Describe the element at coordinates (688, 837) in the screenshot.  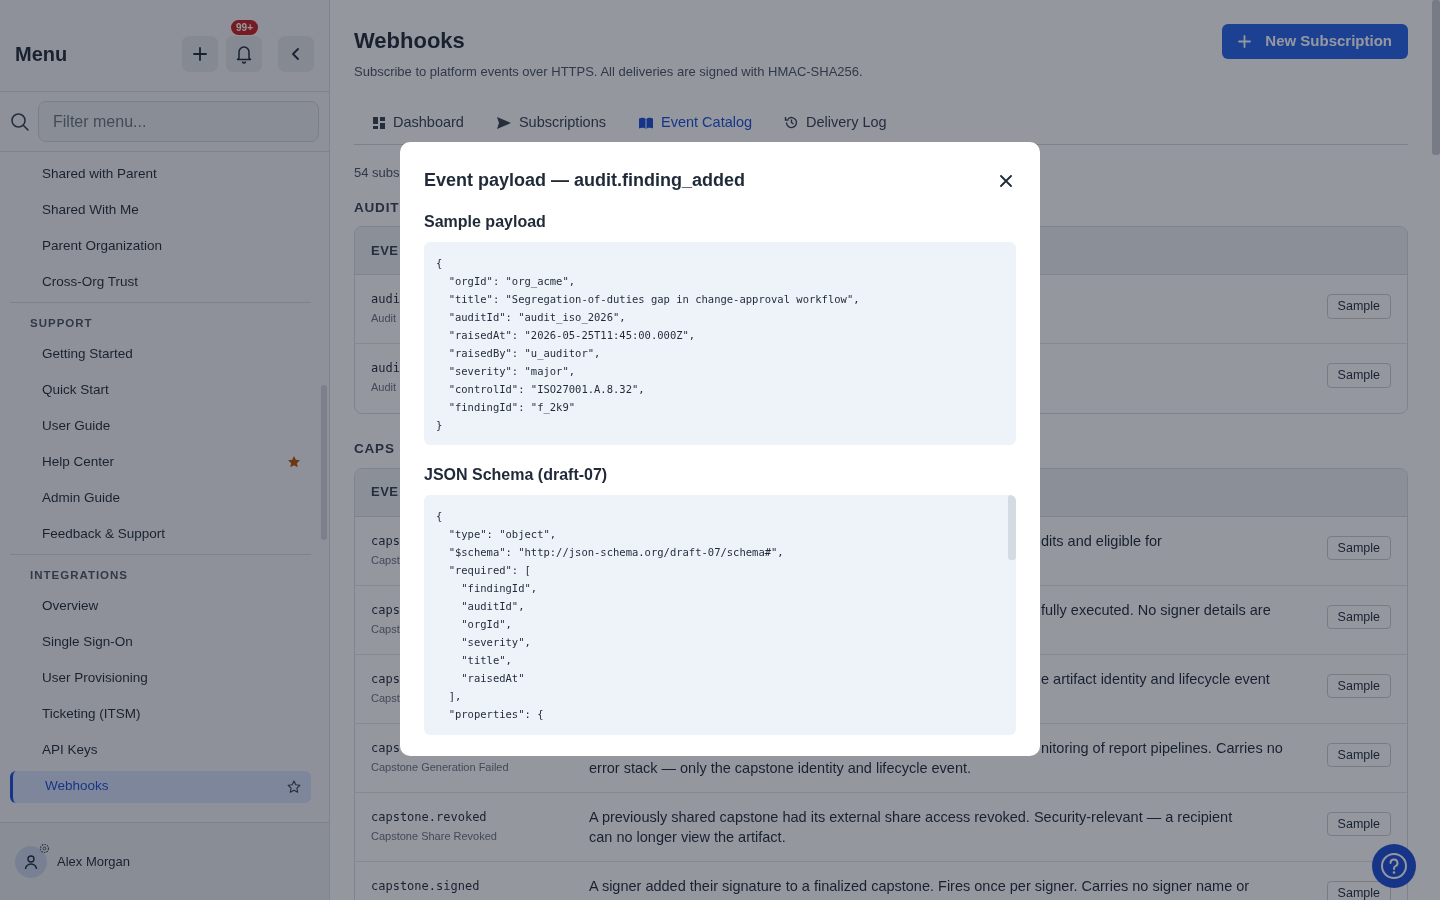
I see `event-description: can no longer view the artifact.` at that location.